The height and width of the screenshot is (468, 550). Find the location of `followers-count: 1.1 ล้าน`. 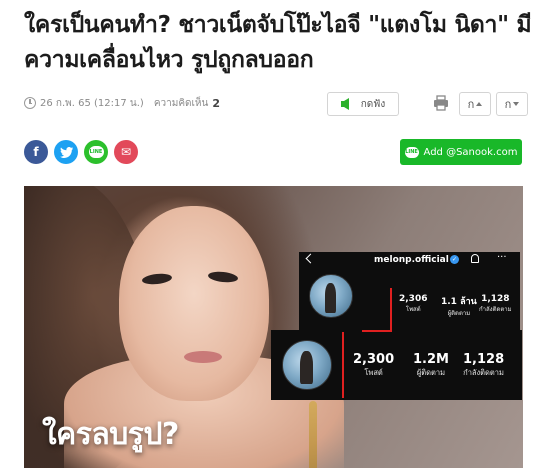

followers-count: 1.1 ล้าน is located at coordinates (459, 302).